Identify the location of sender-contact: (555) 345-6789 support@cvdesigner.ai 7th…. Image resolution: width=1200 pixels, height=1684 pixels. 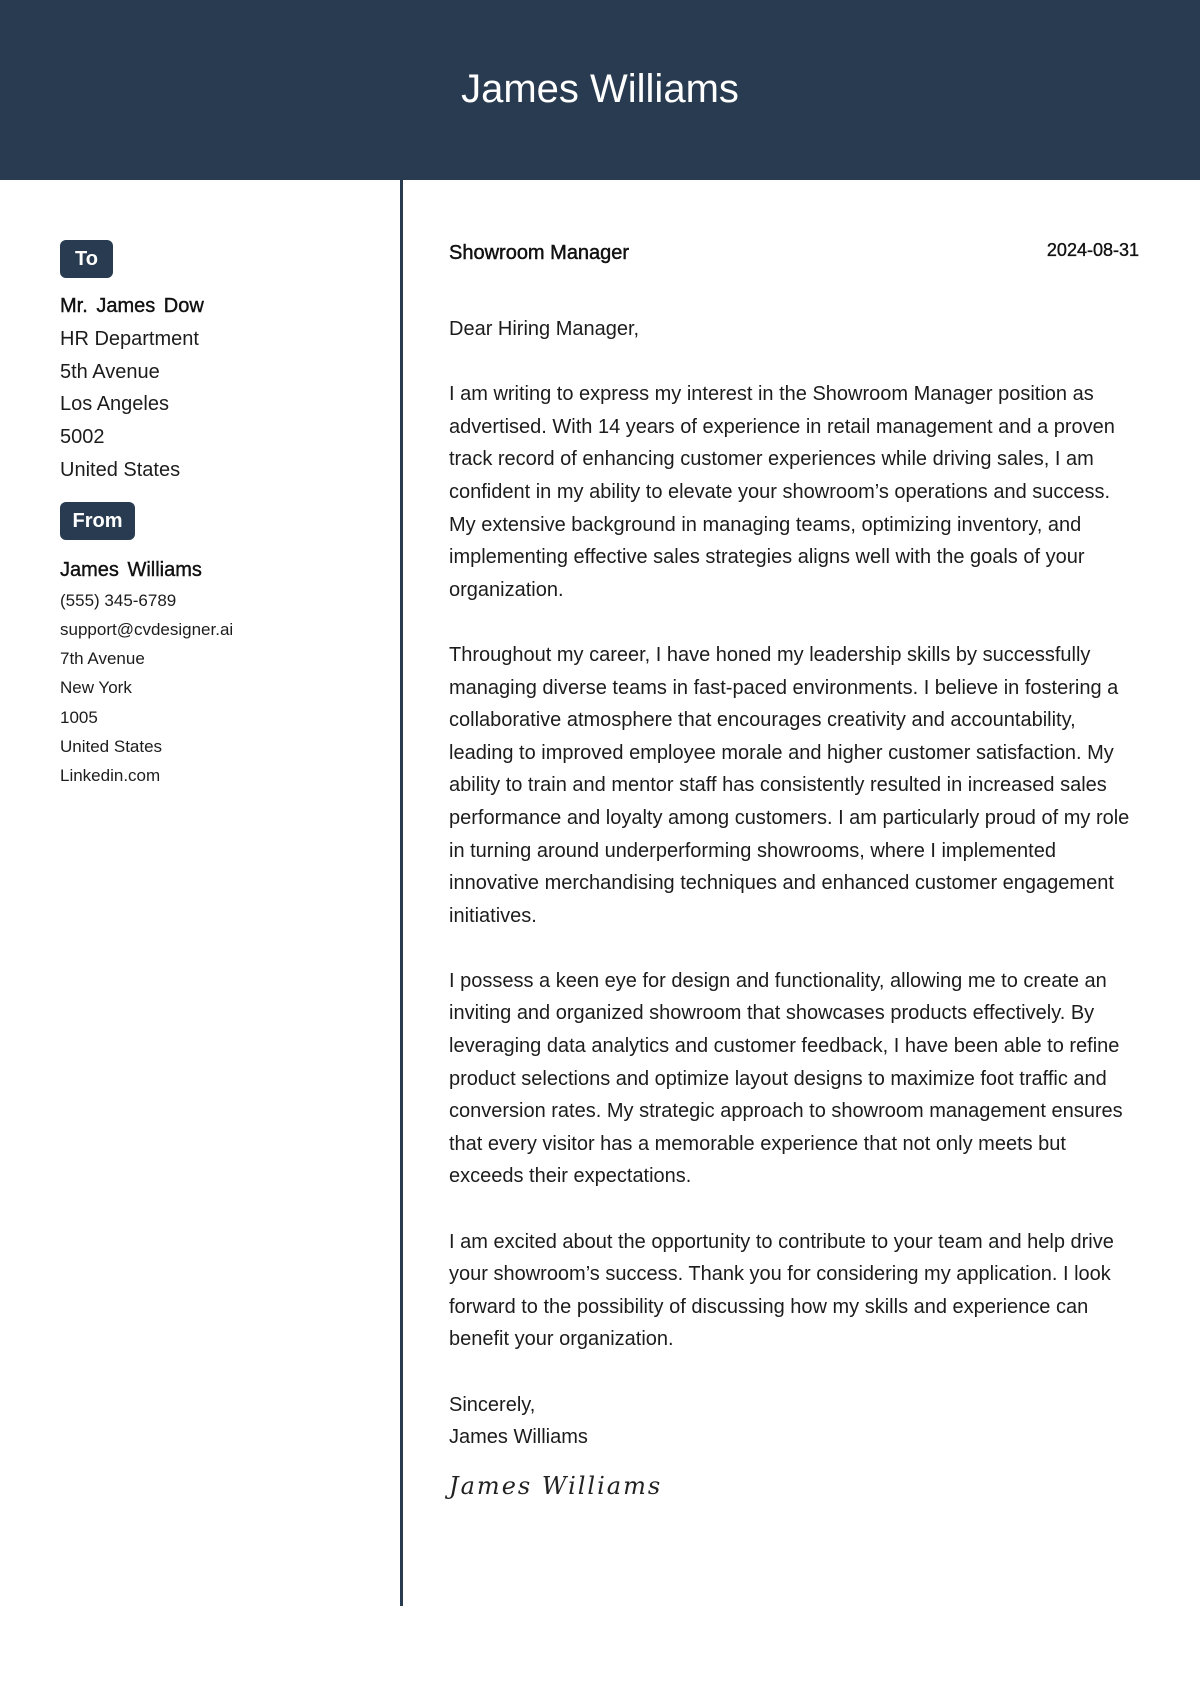
(220, 688).